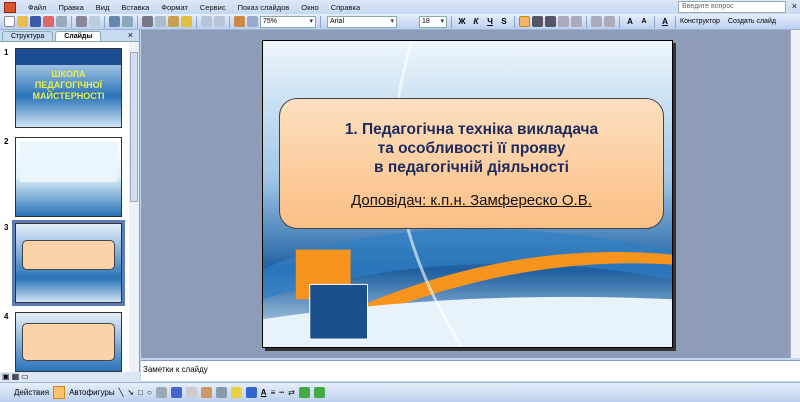  What do you see at coordinates (219, 21) in the screenshot?
I see `redo-icon` at bounding box center [219, 21].